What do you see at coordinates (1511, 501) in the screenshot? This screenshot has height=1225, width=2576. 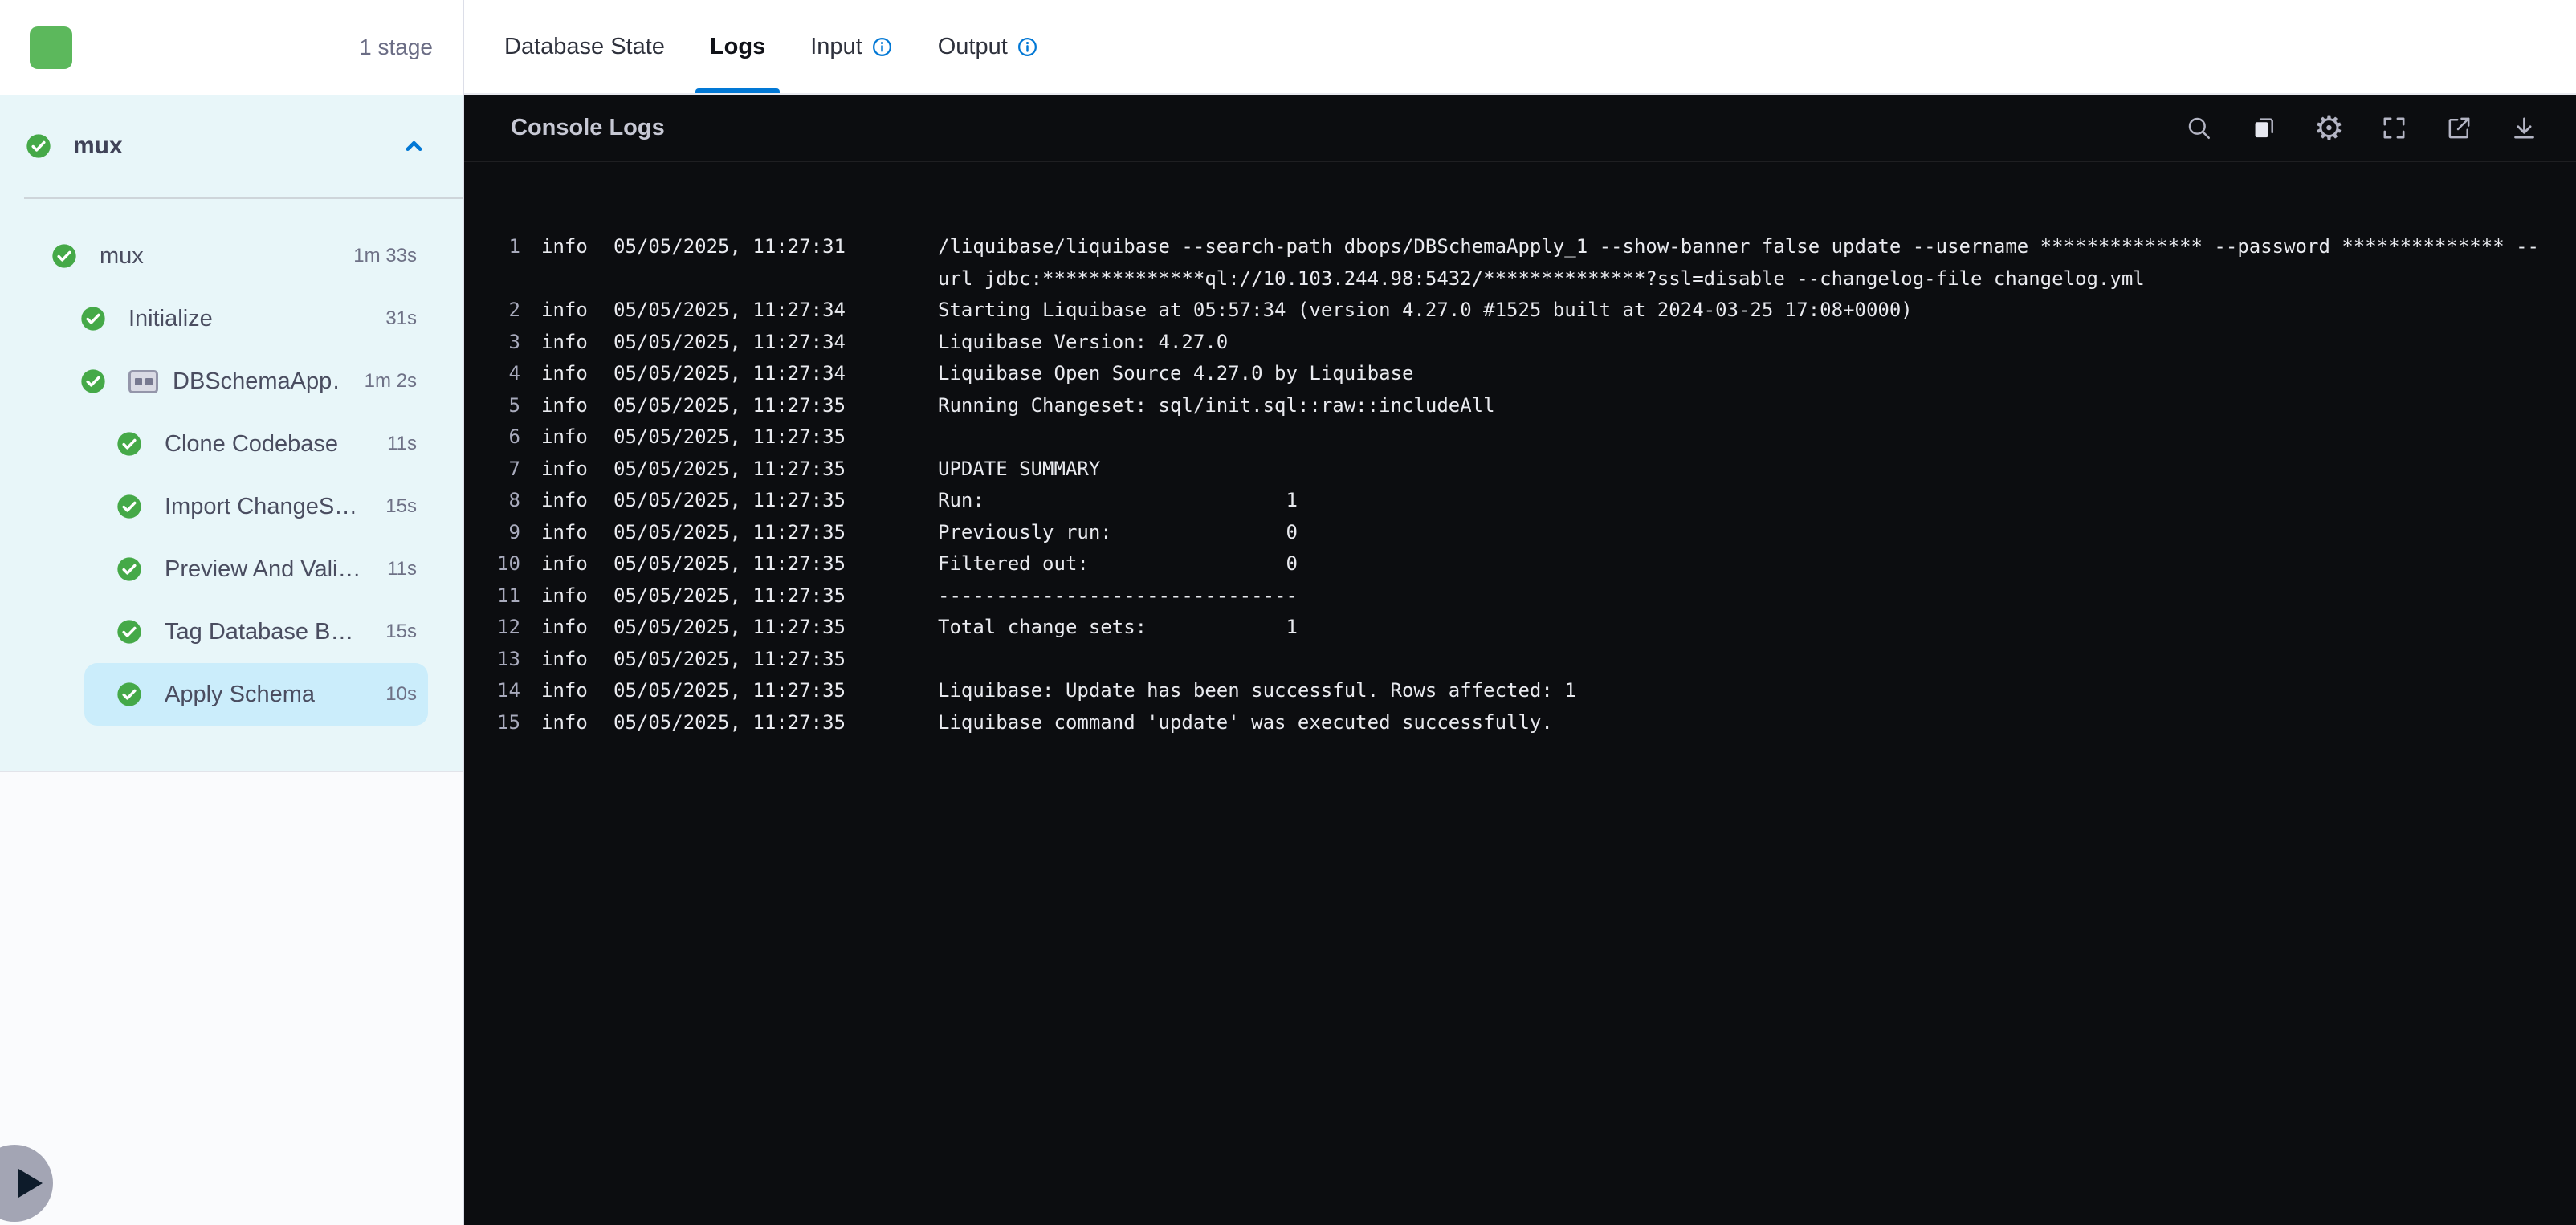 I see `log-row: 8 info 05/05/2025, 11:27:35 Run: 1` at bounding box center [1511, 501].